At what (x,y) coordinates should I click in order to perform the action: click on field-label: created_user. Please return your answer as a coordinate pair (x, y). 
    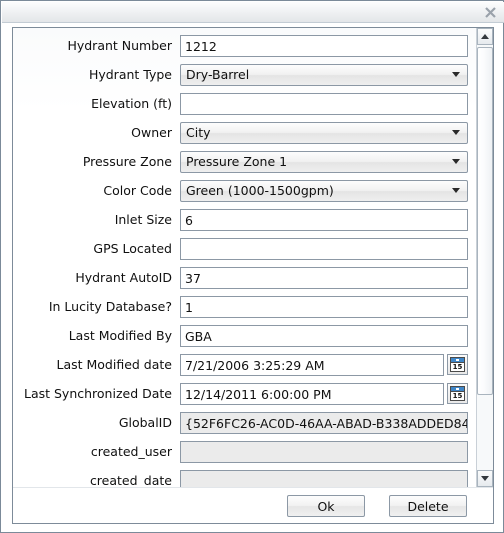
    Looking at the image, I should click on (131, 451).